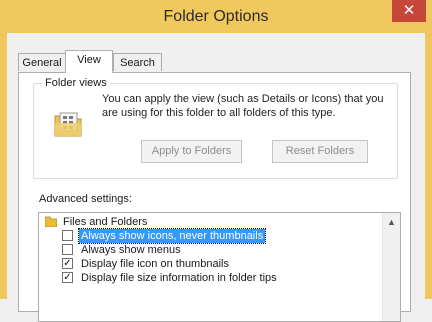  Describe the element at coordinates (76, 83) in the screenshot. I see `folder-views-label: Folder views` at that location.